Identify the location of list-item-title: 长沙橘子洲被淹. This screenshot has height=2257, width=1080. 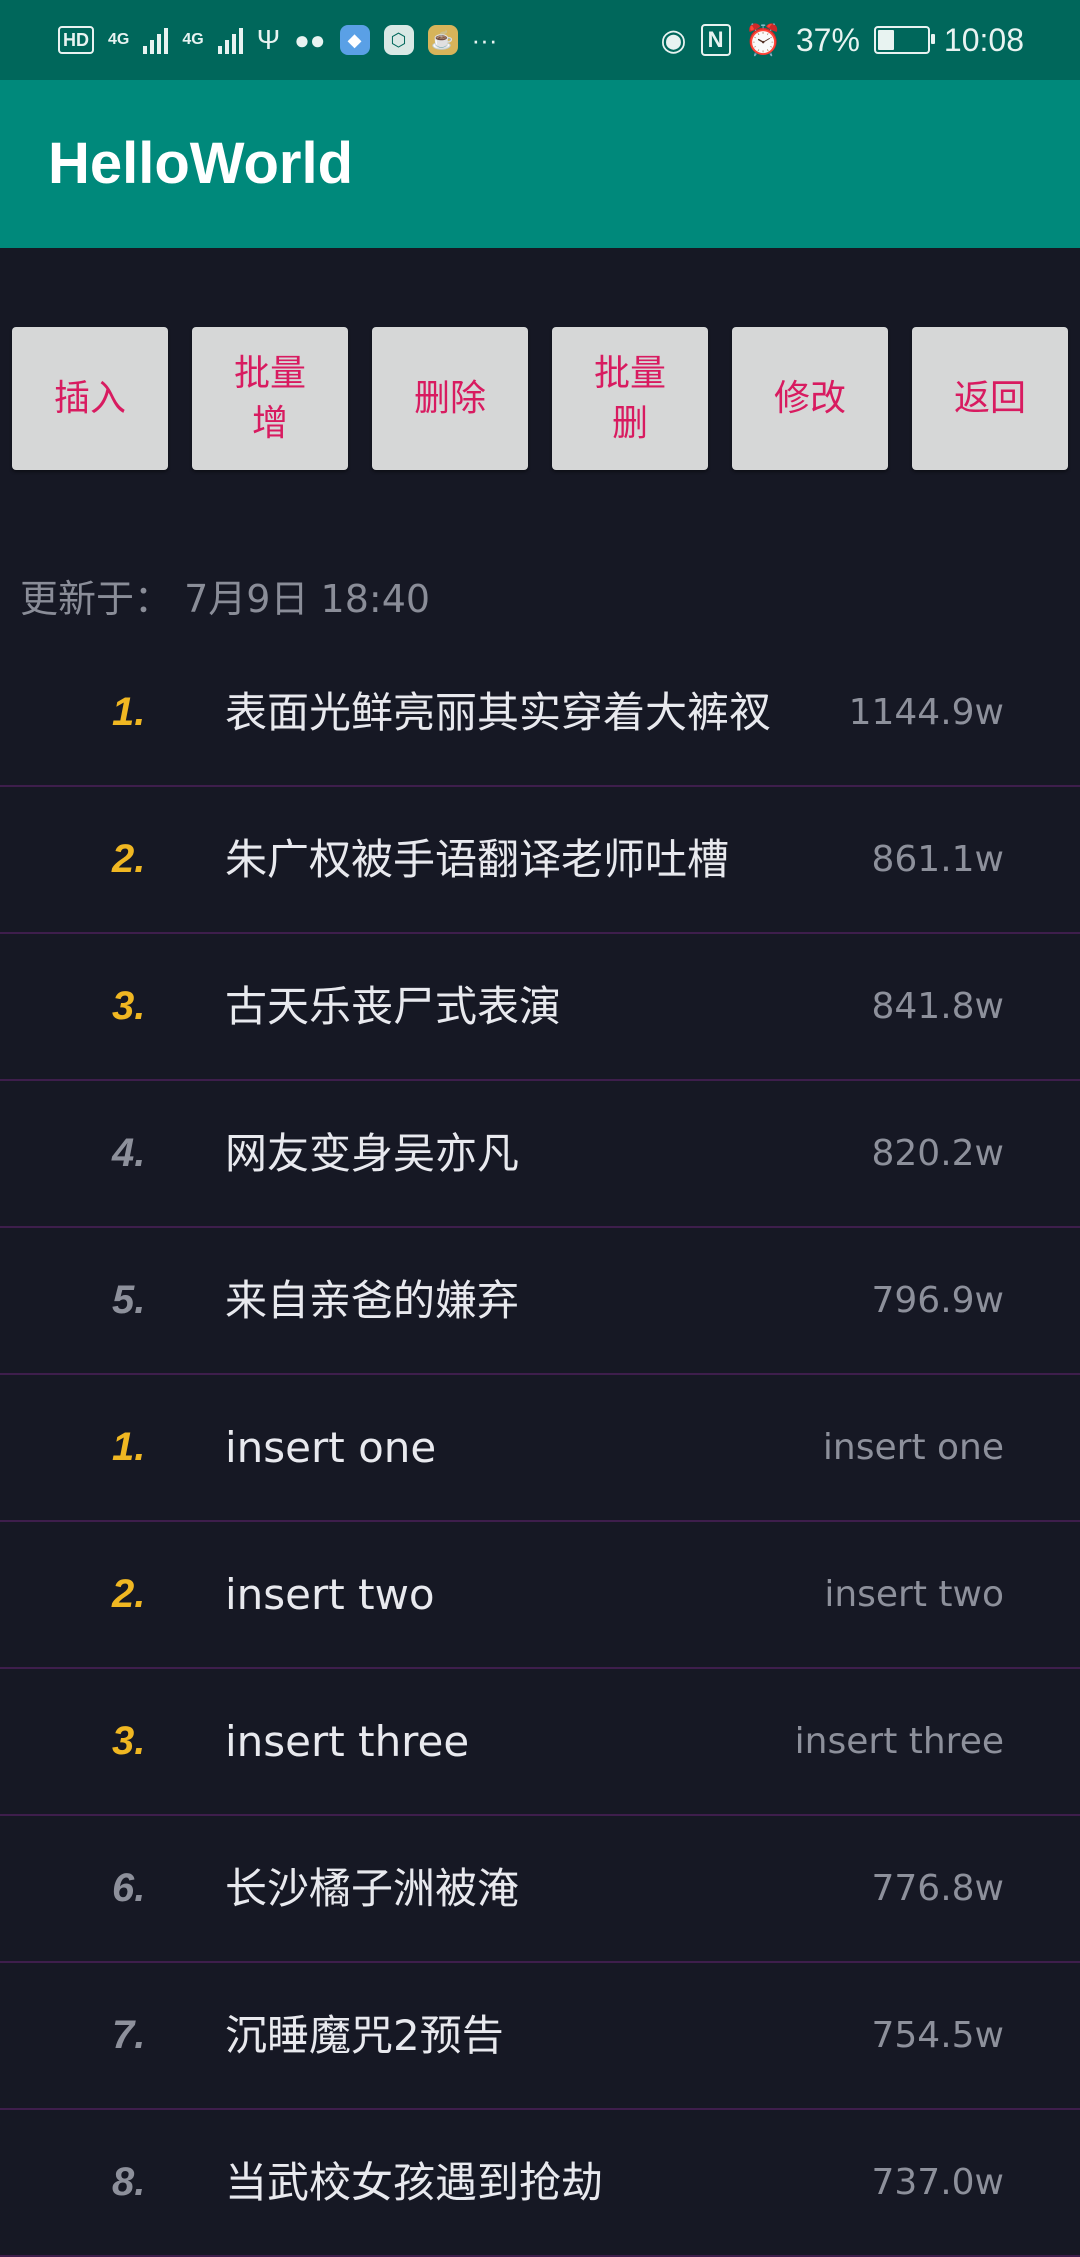
(372, 1888).